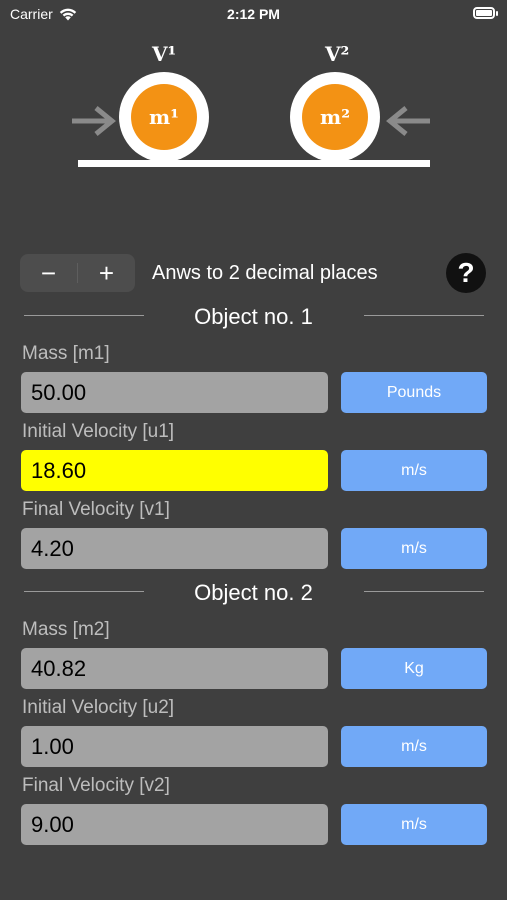  Describe the element at coordinates (66, 629) in the screenshot. I see `mass-2-label: Mass [m2]` at that location.